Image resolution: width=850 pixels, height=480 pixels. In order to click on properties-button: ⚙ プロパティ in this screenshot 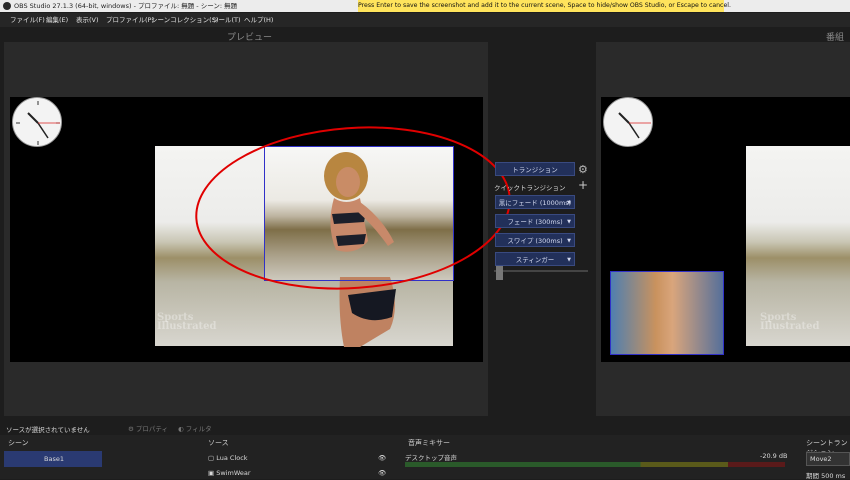, I will do `click(148, 428)`.